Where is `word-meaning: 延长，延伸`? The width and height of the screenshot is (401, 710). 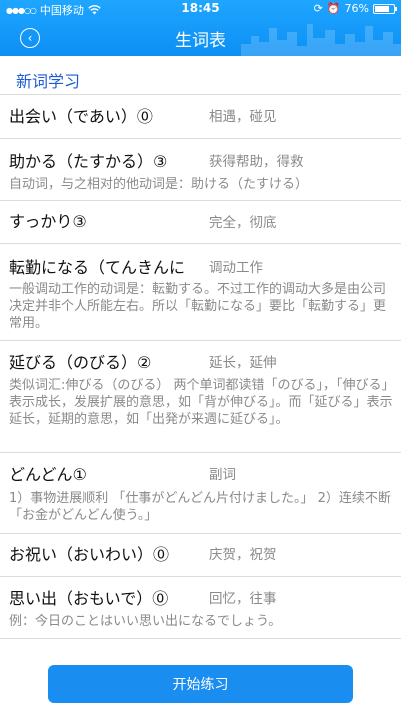 word-meaning: 延长，延伸 is located at coordinates (243, 363).